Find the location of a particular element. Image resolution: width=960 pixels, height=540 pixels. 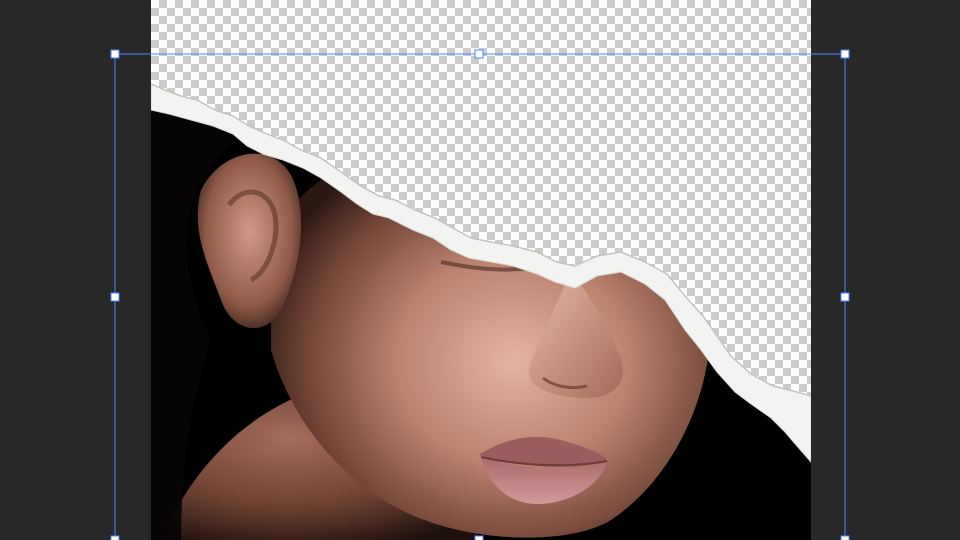

handle-top-right is located at coordinates (845, 54).